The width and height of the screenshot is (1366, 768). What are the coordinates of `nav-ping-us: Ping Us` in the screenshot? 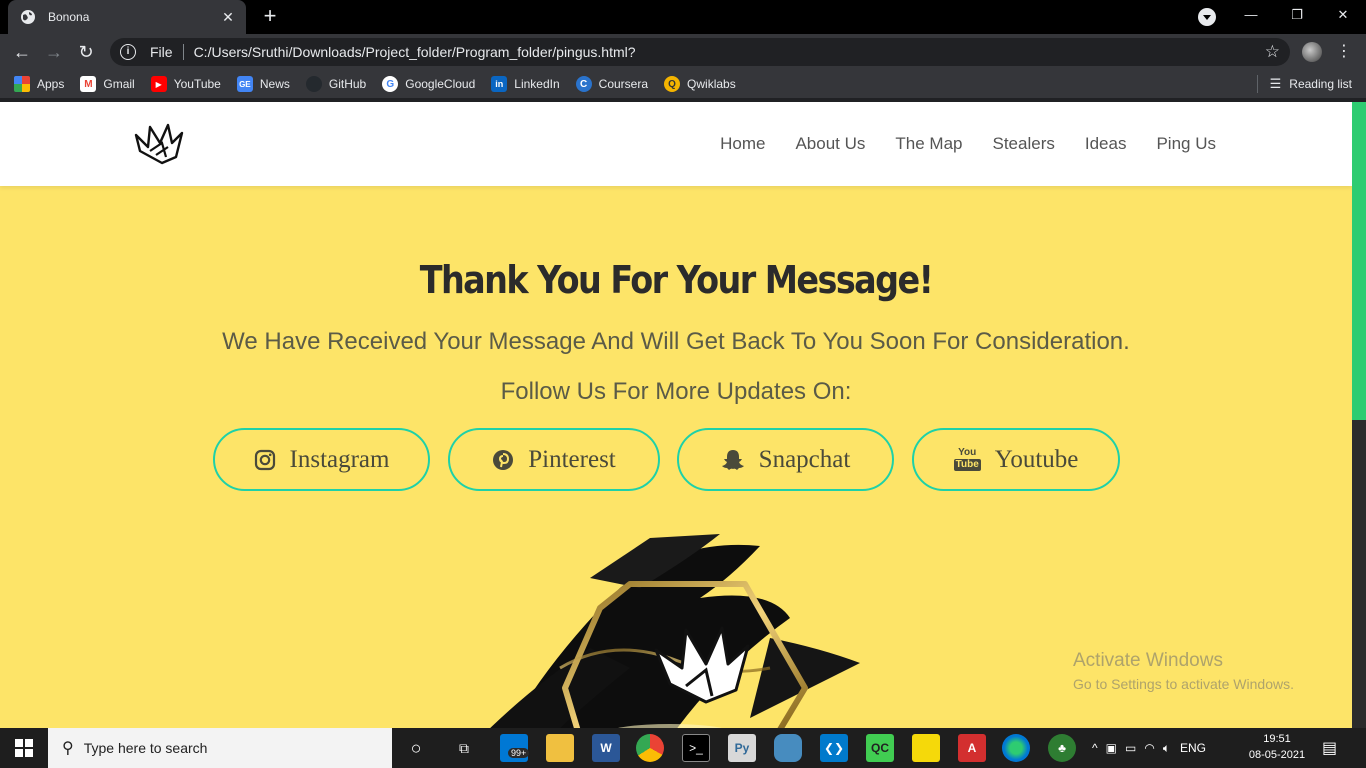 It's located at (1186, 144).